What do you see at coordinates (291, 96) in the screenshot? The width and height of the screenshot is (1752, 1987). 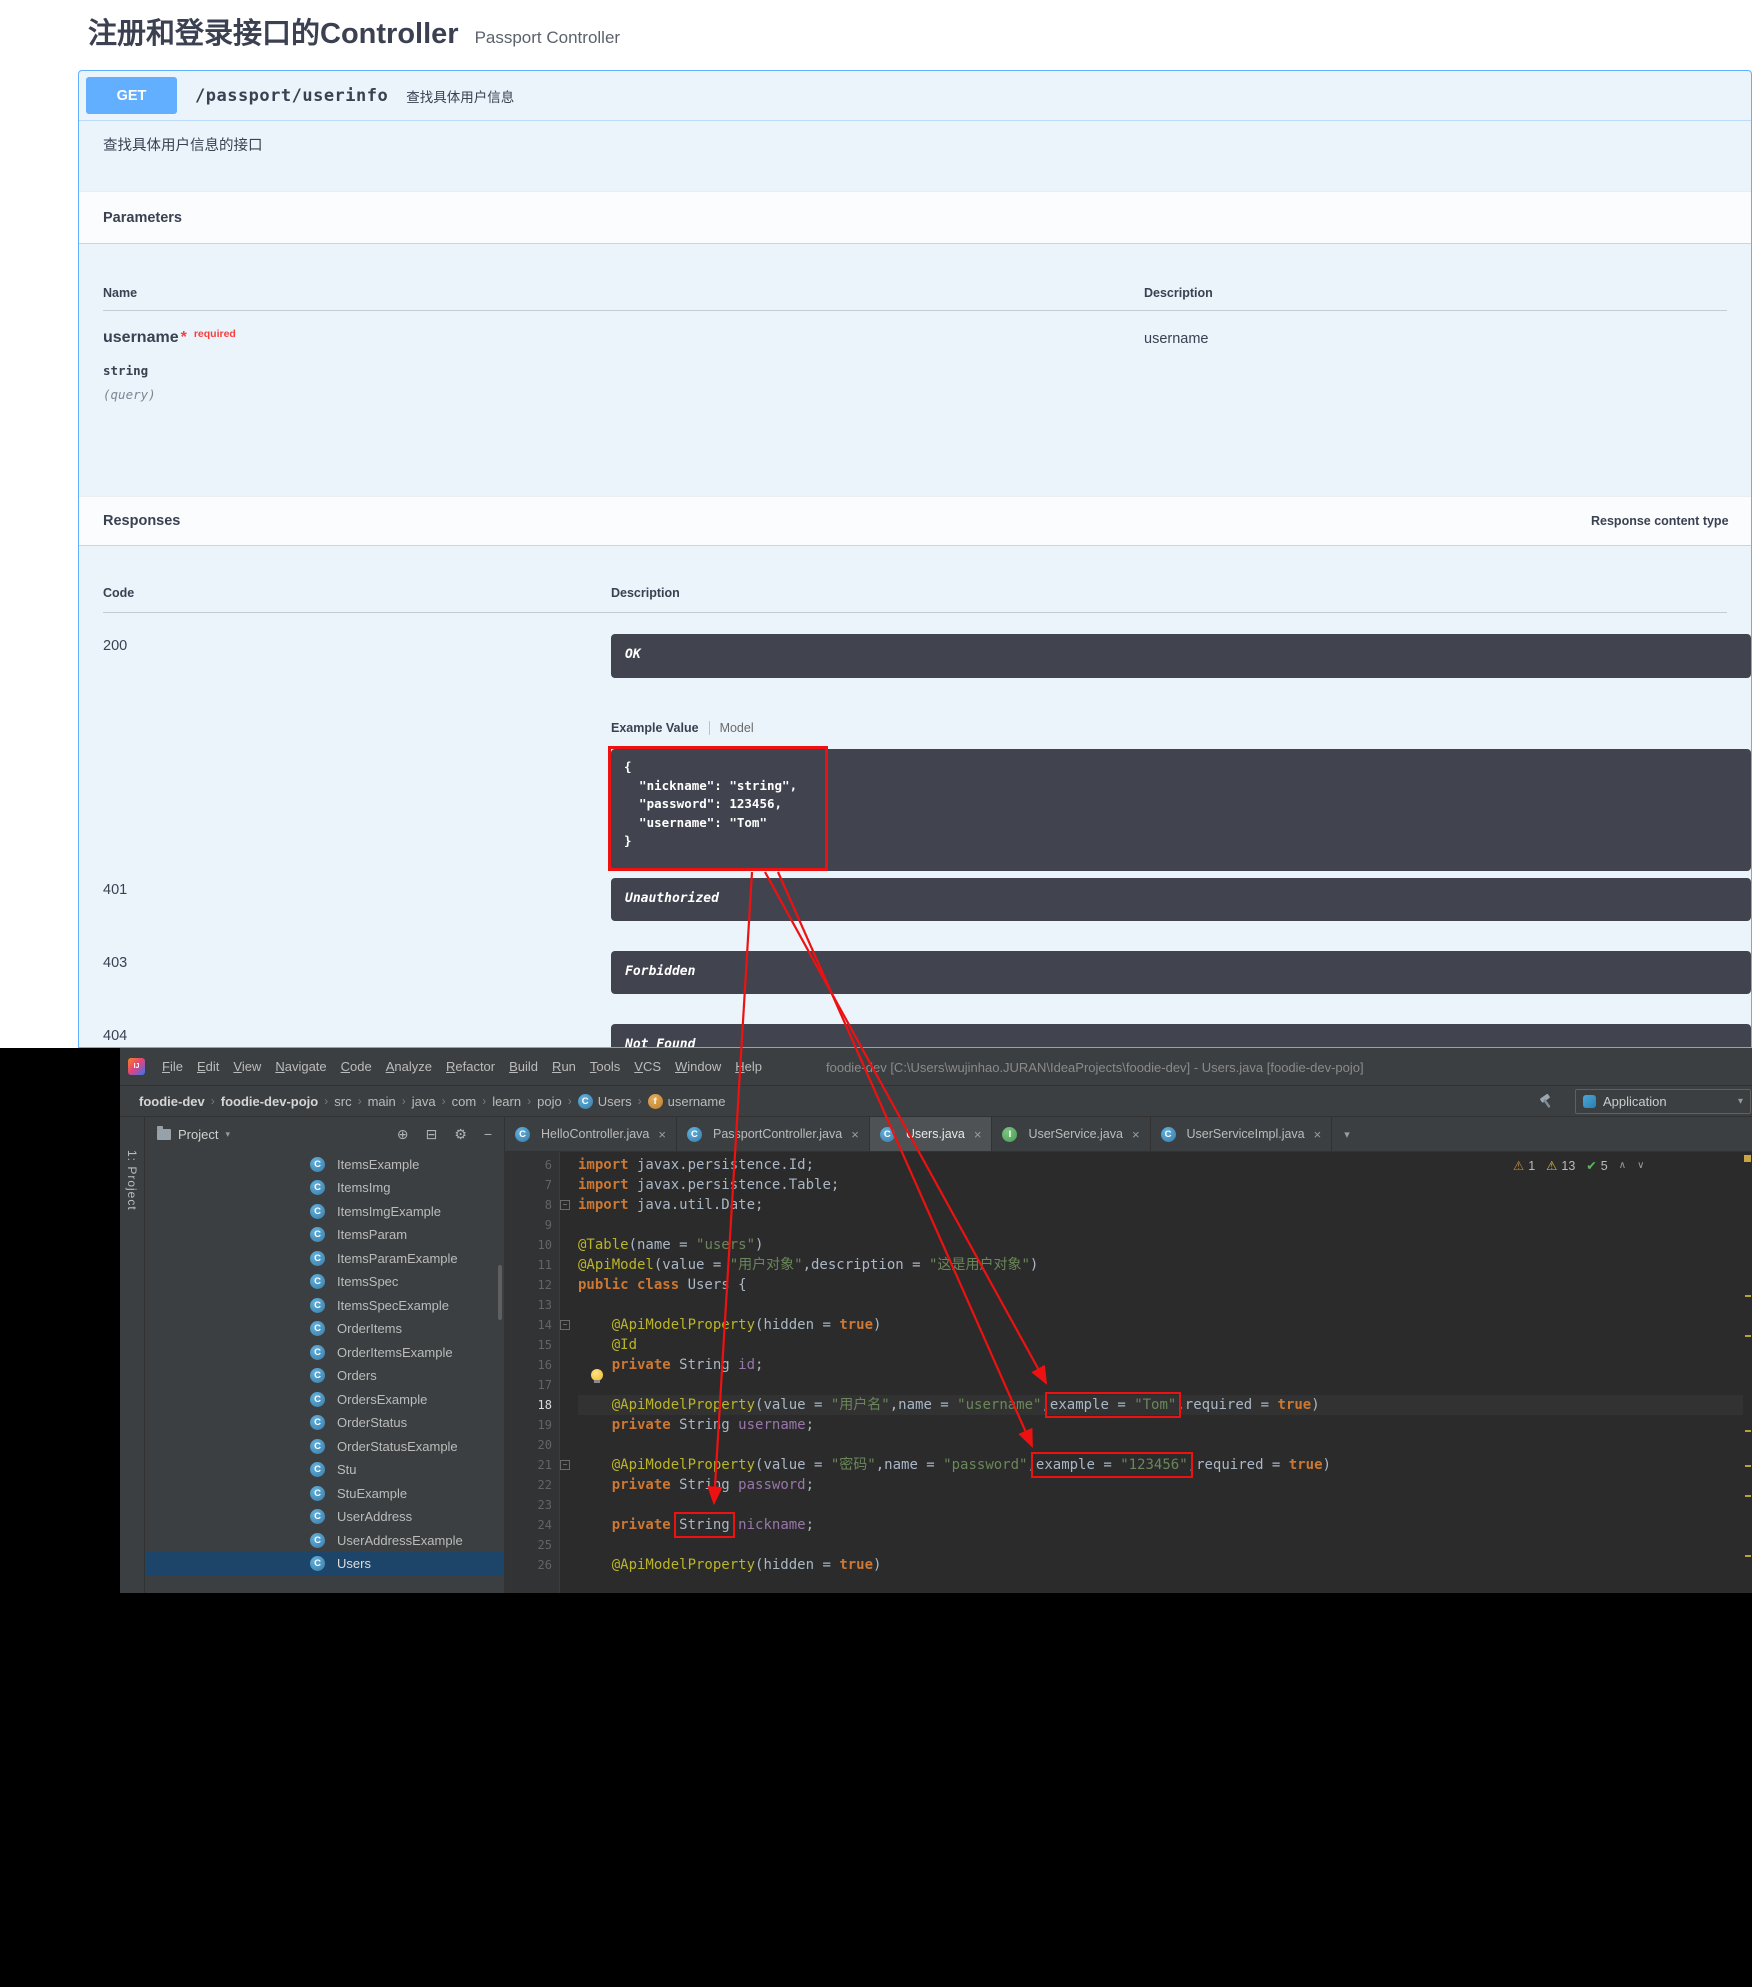 I see `endpoint-path: /passport/userinfo` at bounding box center [291, 96].